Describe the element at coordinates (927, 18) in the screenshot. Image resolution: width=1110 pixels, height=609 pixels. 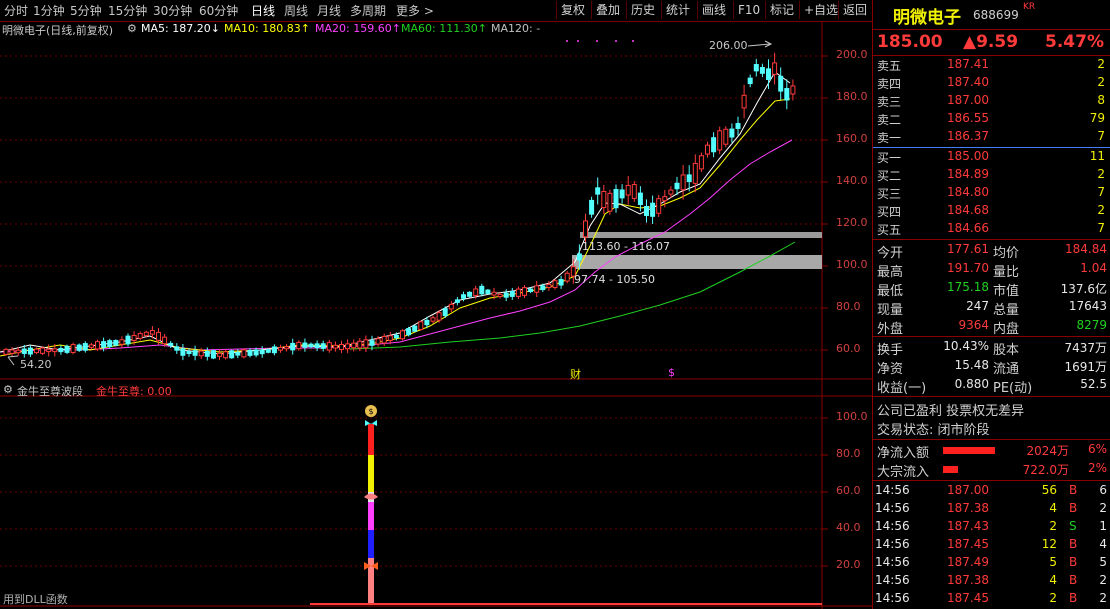
I see `stock-name: 明微电子` at that location.